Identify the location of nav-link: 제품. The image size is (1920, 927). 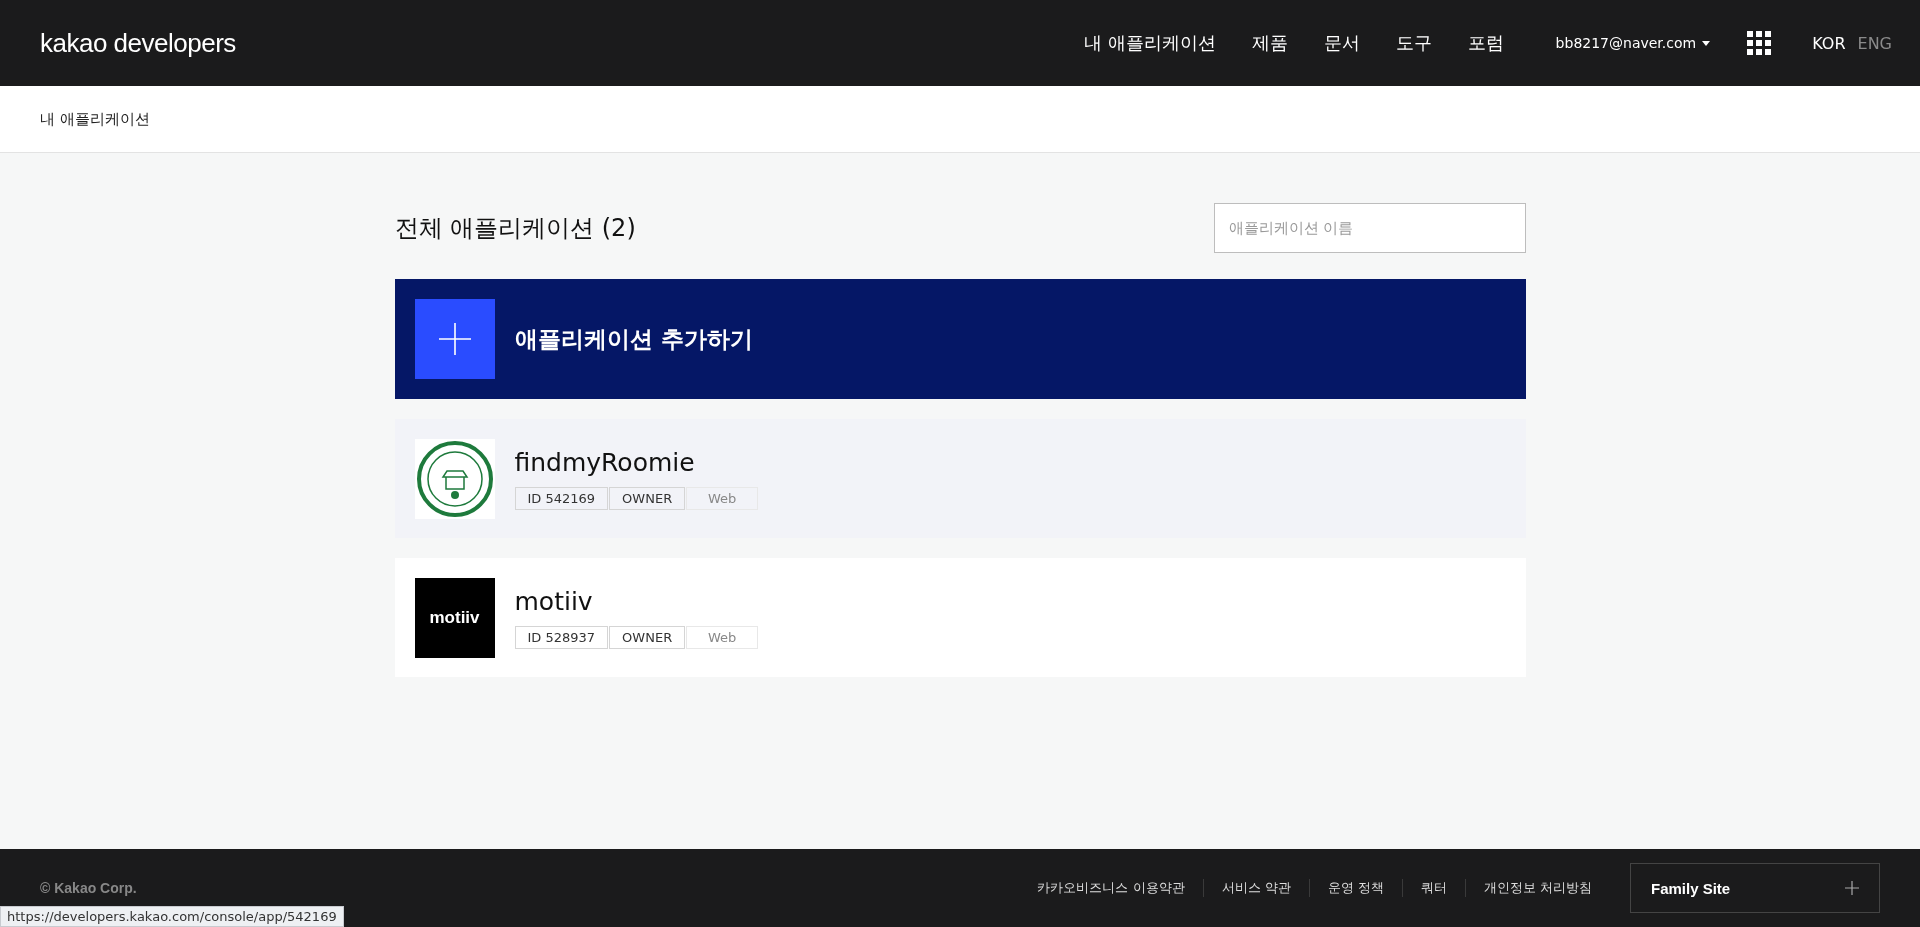
(1269, 43).